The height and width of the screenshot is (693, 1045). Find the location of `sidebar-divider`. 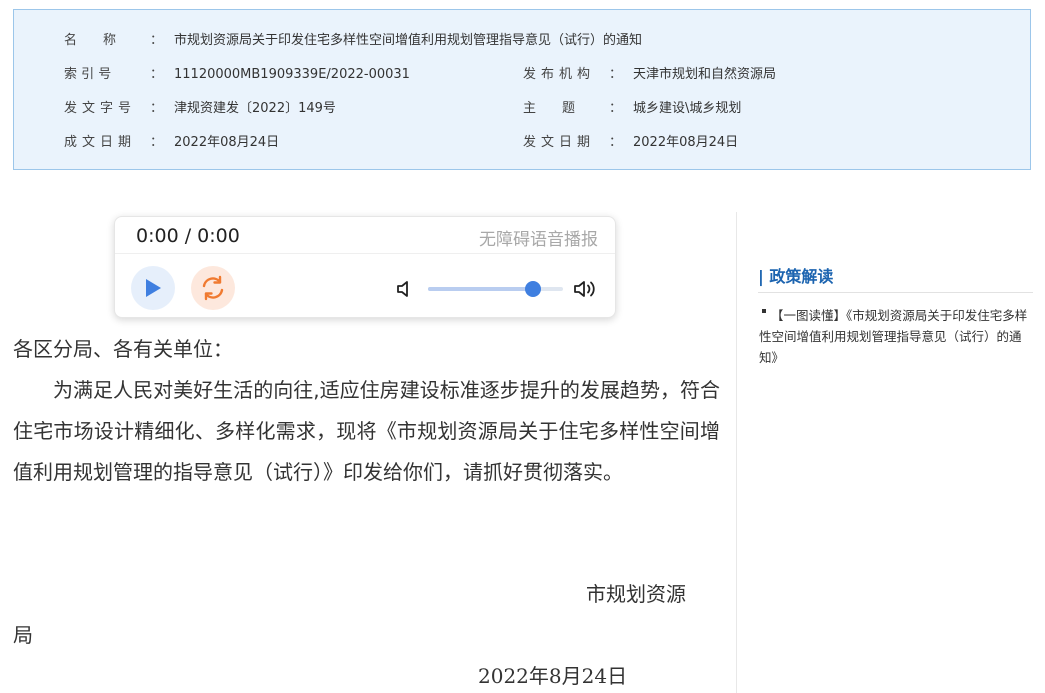

sidebar-divider is located at coordinates (736, 452).